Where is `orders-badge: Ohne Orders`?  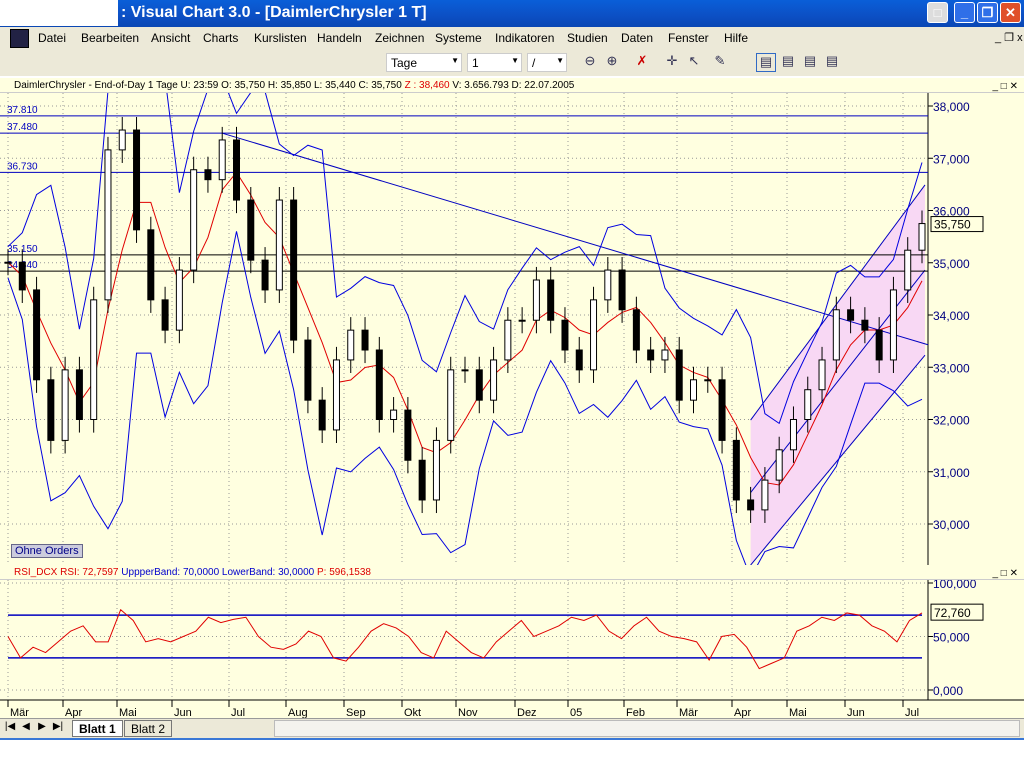 orders-badge: Ohne Orders is located at coordinates (47, 551).